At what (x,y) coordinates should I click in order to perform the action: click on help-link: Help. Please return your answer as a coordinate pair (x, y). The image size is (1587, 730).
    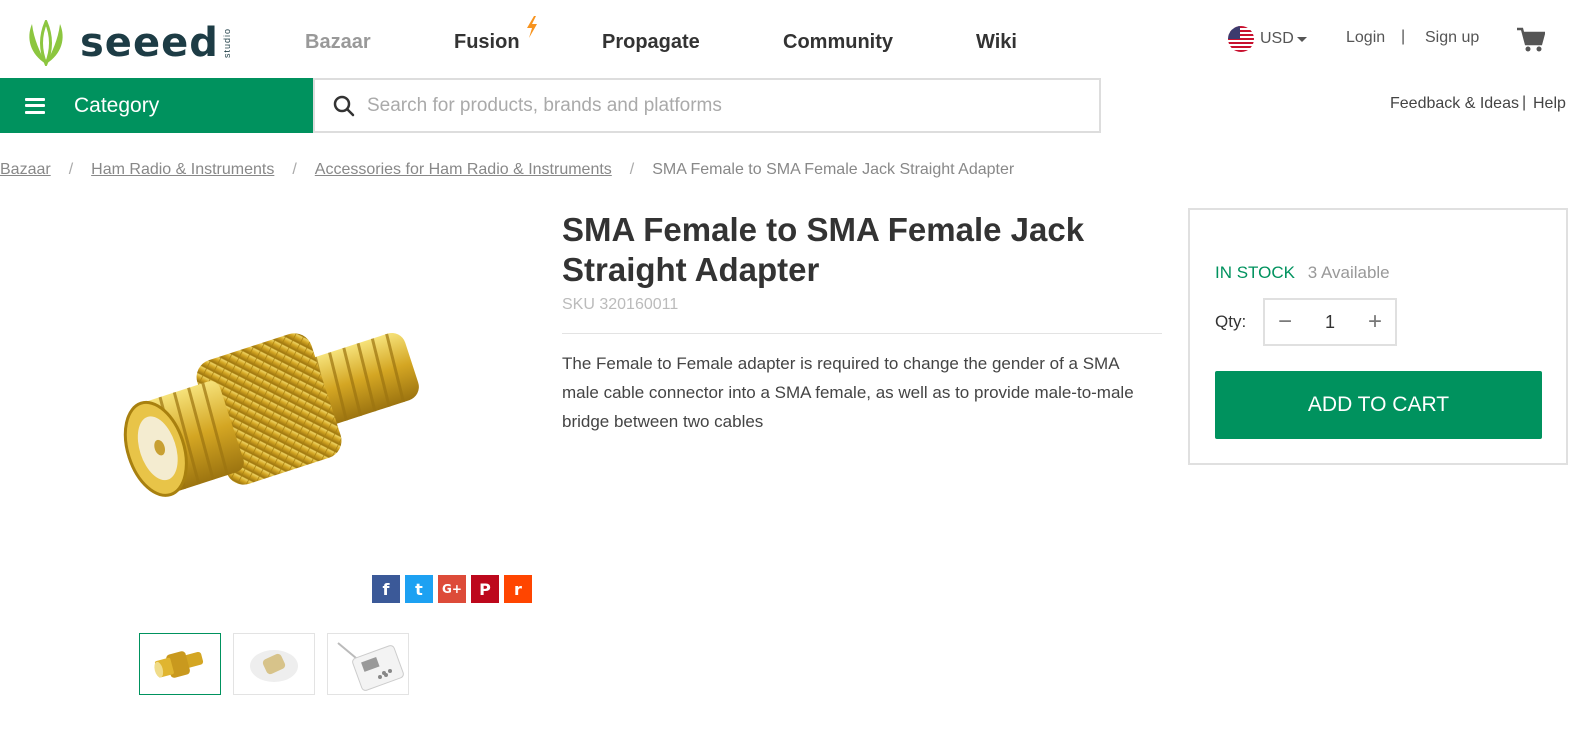
    Looking at the image, I should click on (1549, 104).